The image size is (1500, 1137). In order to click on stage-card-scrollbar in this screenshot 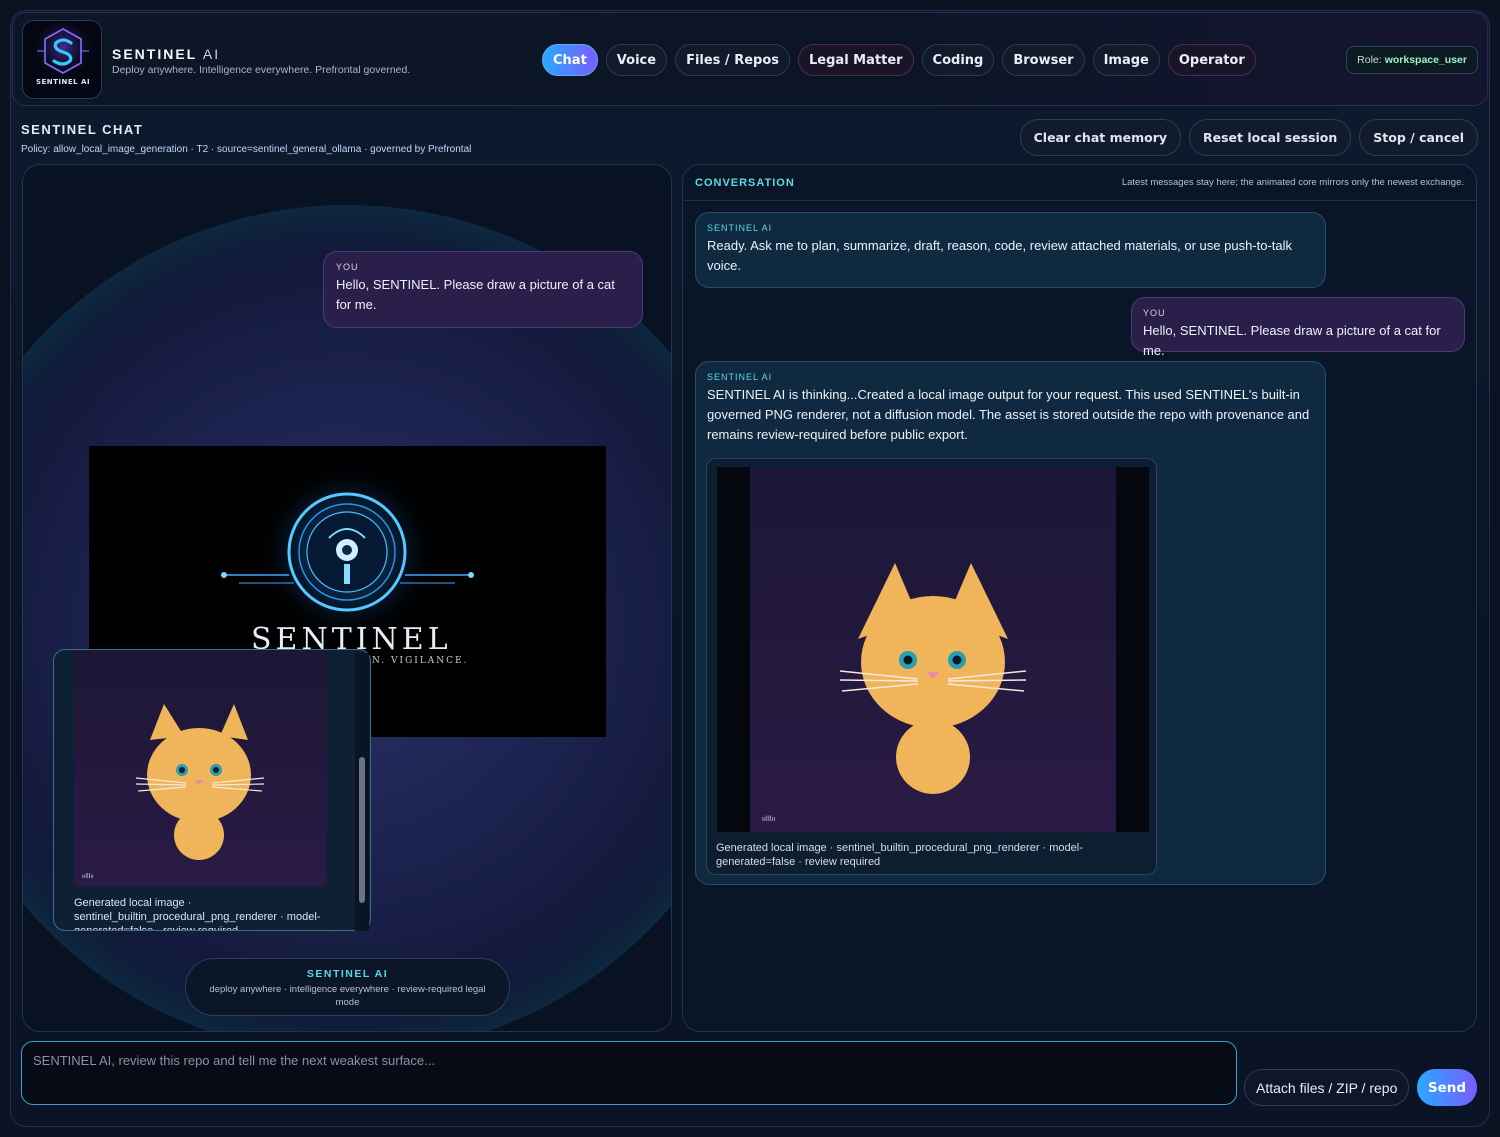, I will do `click(362, 792)`.